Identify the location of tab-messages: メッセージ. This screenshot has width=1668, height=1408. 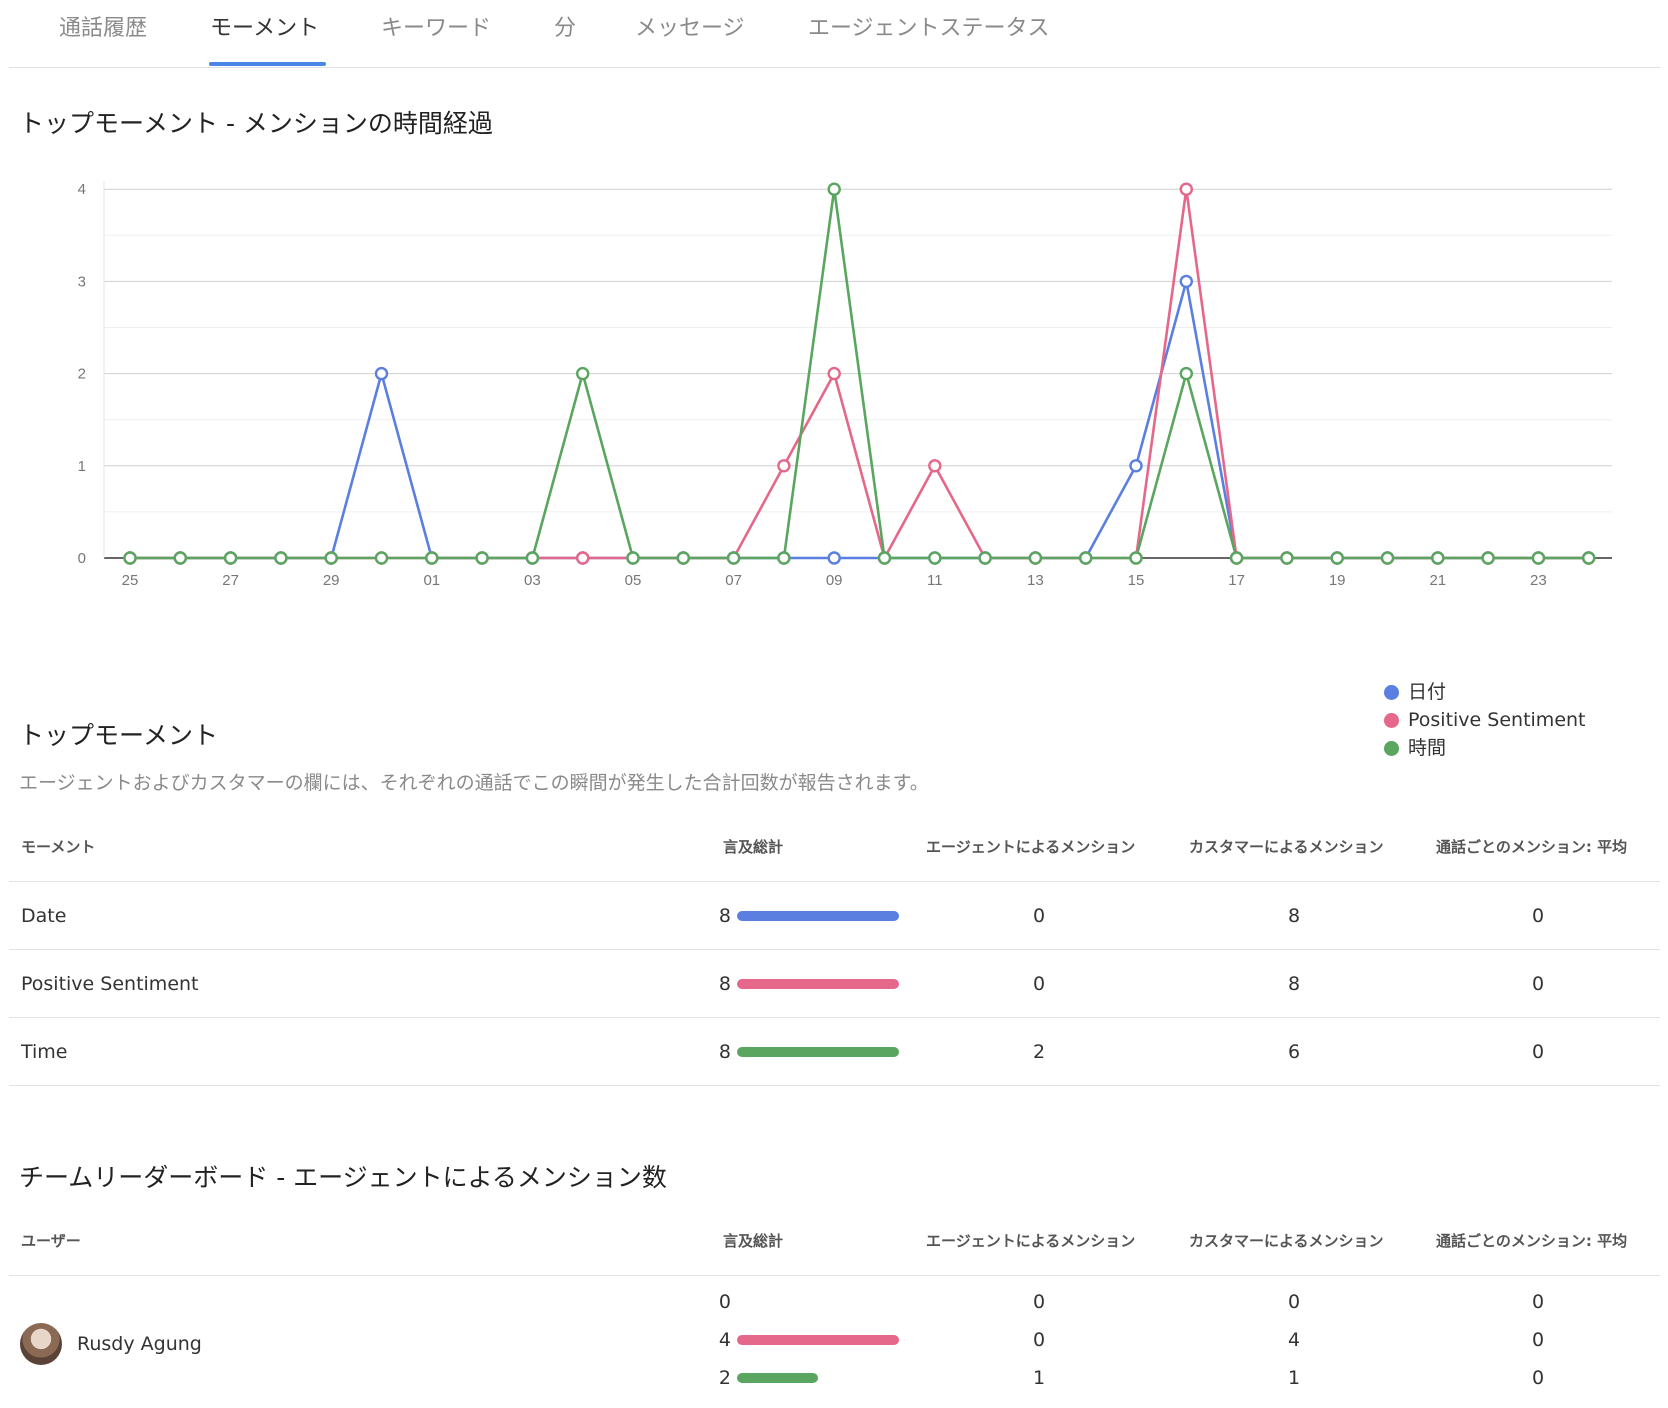
(690, 26).